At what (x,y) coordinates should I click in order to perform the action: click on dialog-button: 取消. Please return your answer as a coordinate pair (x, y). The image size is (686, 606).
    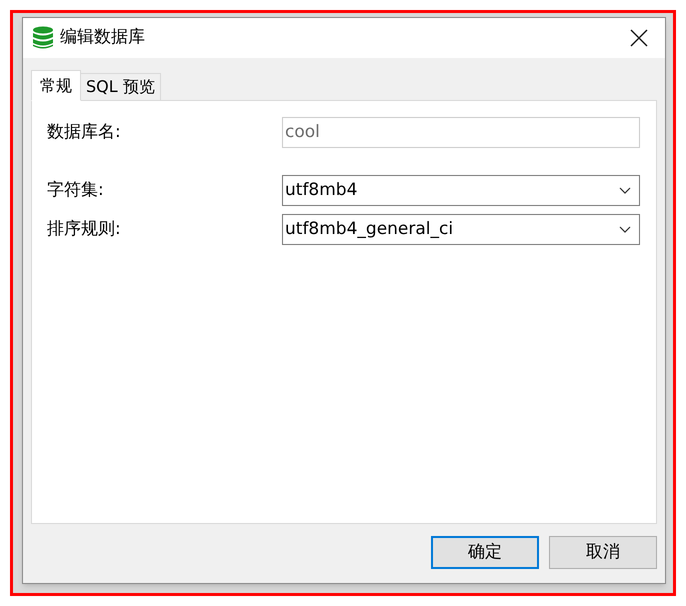
    Looking at the image, I should click on (603, 552).